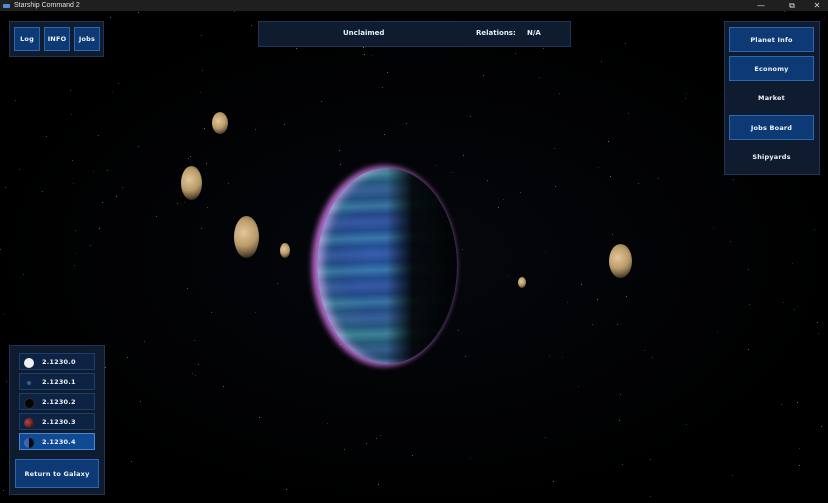 The image size is (828, 503). I want to click on owner-label: Unclaimed, so click(364, 33).